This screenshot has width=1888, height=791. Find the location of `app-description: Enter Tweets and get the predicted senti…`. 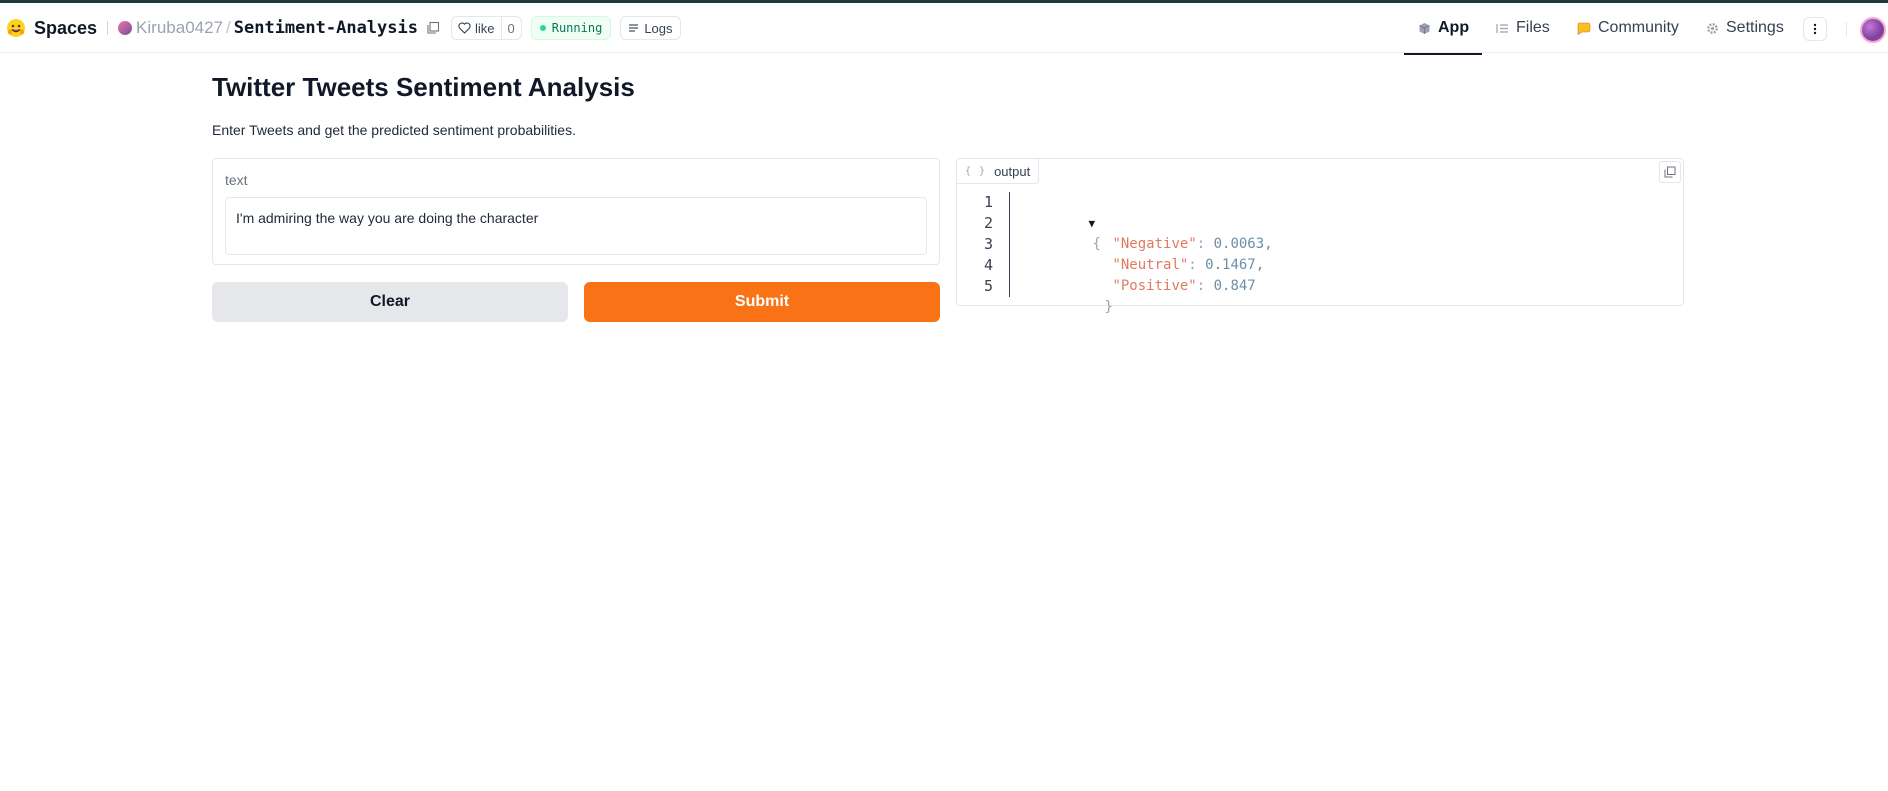

app-description: Enter Tweets and get the predicted senti… is located at coordinates (394, 130).